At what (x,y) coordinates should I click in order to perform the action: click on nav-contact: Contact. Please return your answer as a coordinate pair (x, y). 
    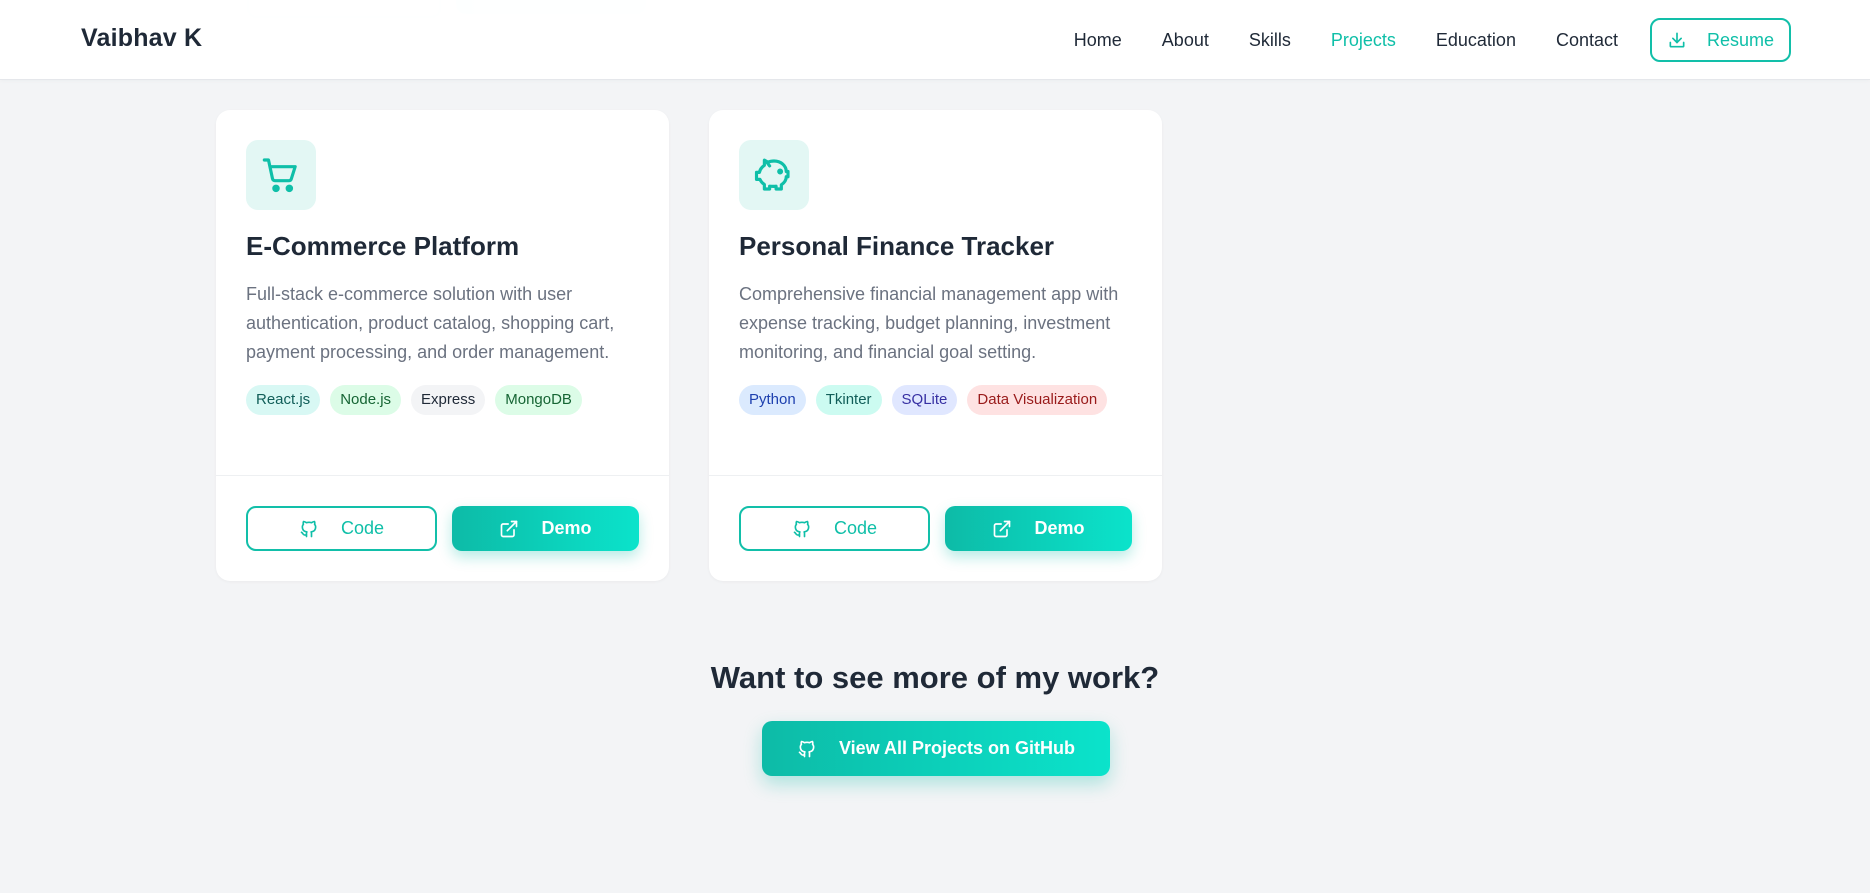
    Looking at the image, I should click on (1587, 40).